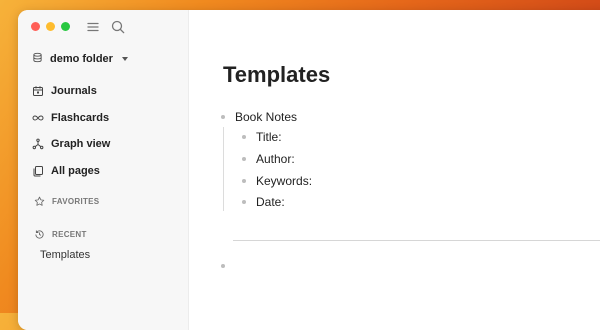  What do you see at coordinates (35, 26) in the screenshot?
I see `close-window-button` at bounding box center [35, 26].